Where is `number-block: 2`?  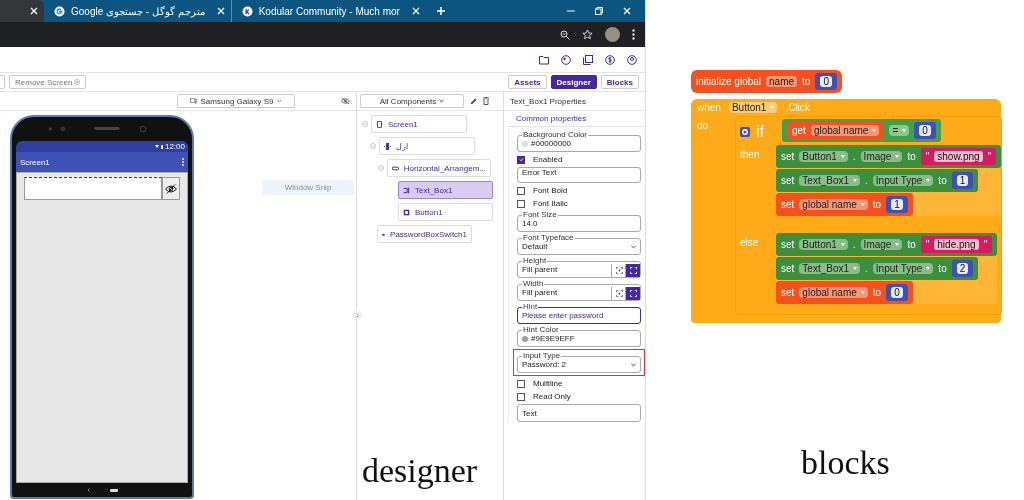
number-block: 2 is located at coordinates (962, 268).